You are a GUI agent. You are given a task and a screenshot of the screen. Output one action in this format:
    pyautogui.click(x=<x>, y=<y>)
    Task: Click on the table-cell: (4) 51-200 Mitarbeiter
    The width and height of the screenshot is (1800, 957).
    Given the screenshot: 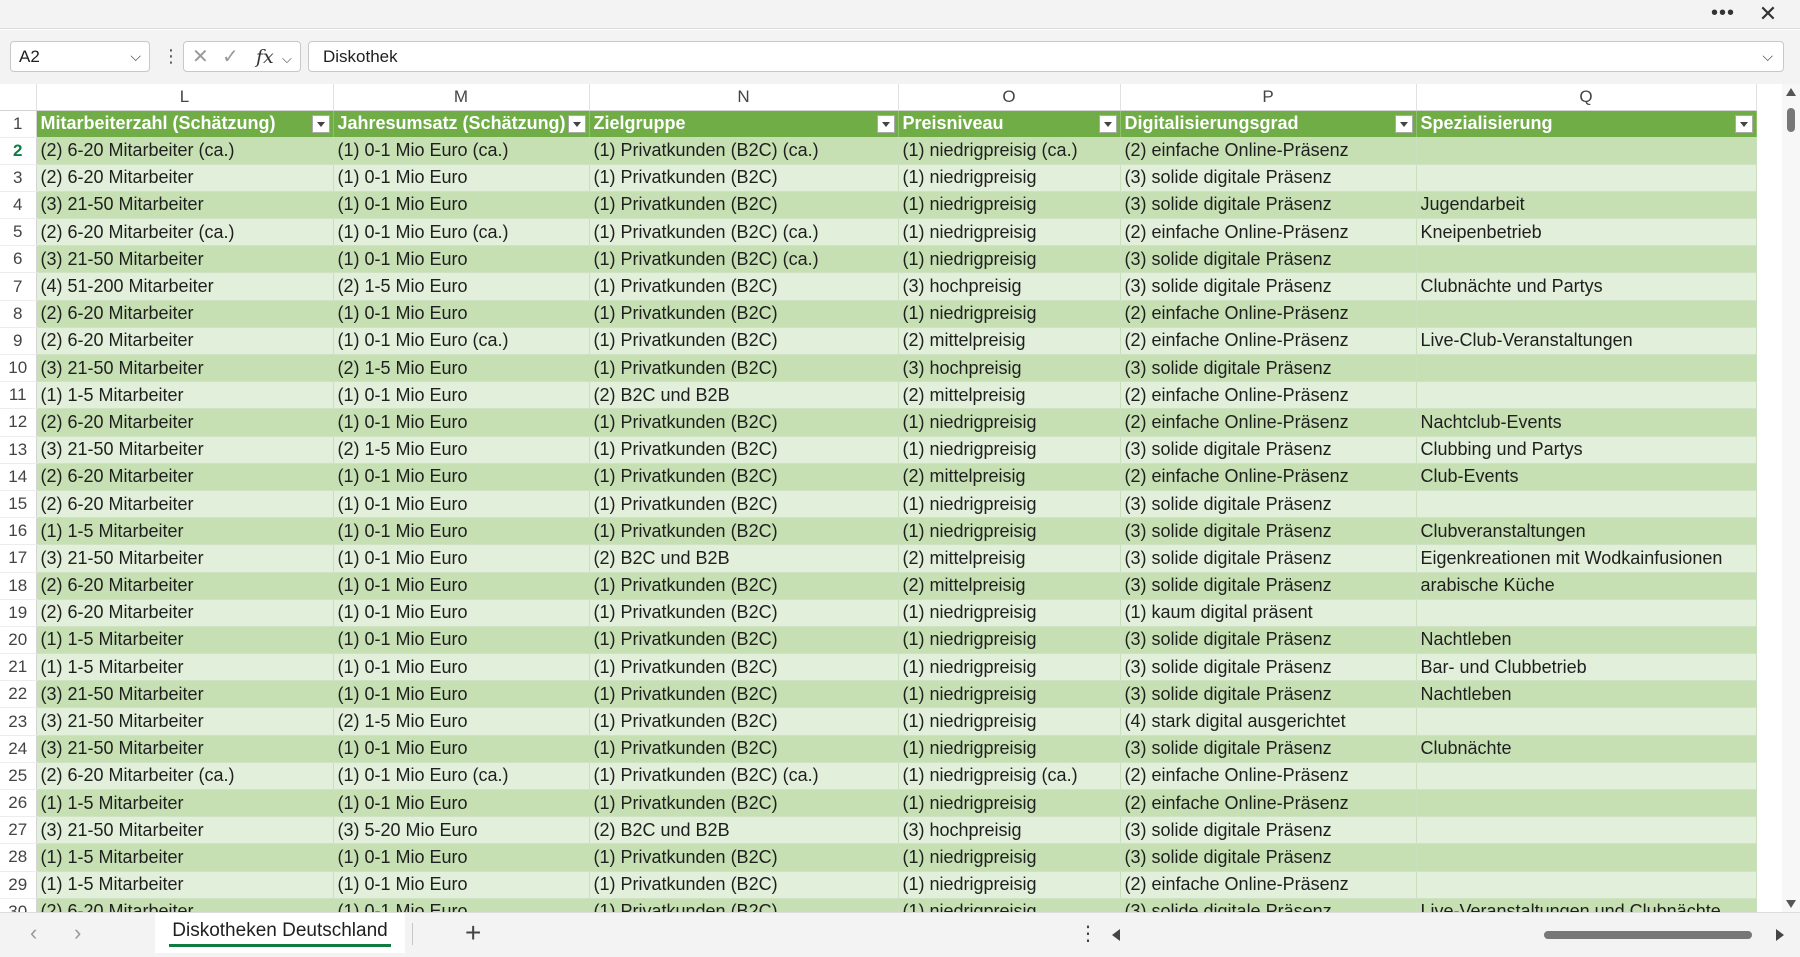 What is the action you would take?
    pyautogui.click(x=185, y=286)
    